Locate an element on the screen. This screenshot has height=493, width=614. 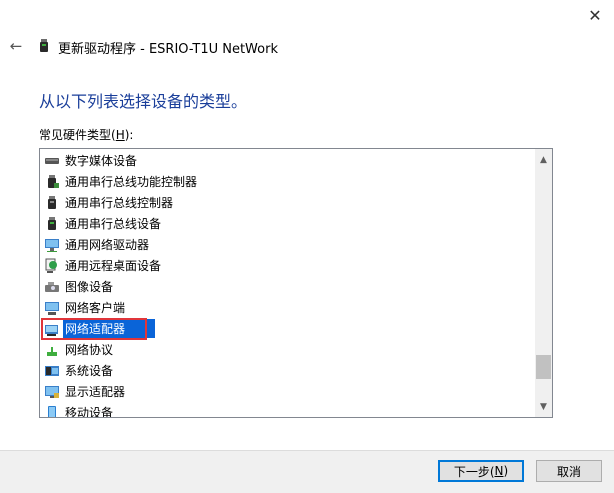
chevron-down-icon: ▼ is located at coordinates (543, 406).